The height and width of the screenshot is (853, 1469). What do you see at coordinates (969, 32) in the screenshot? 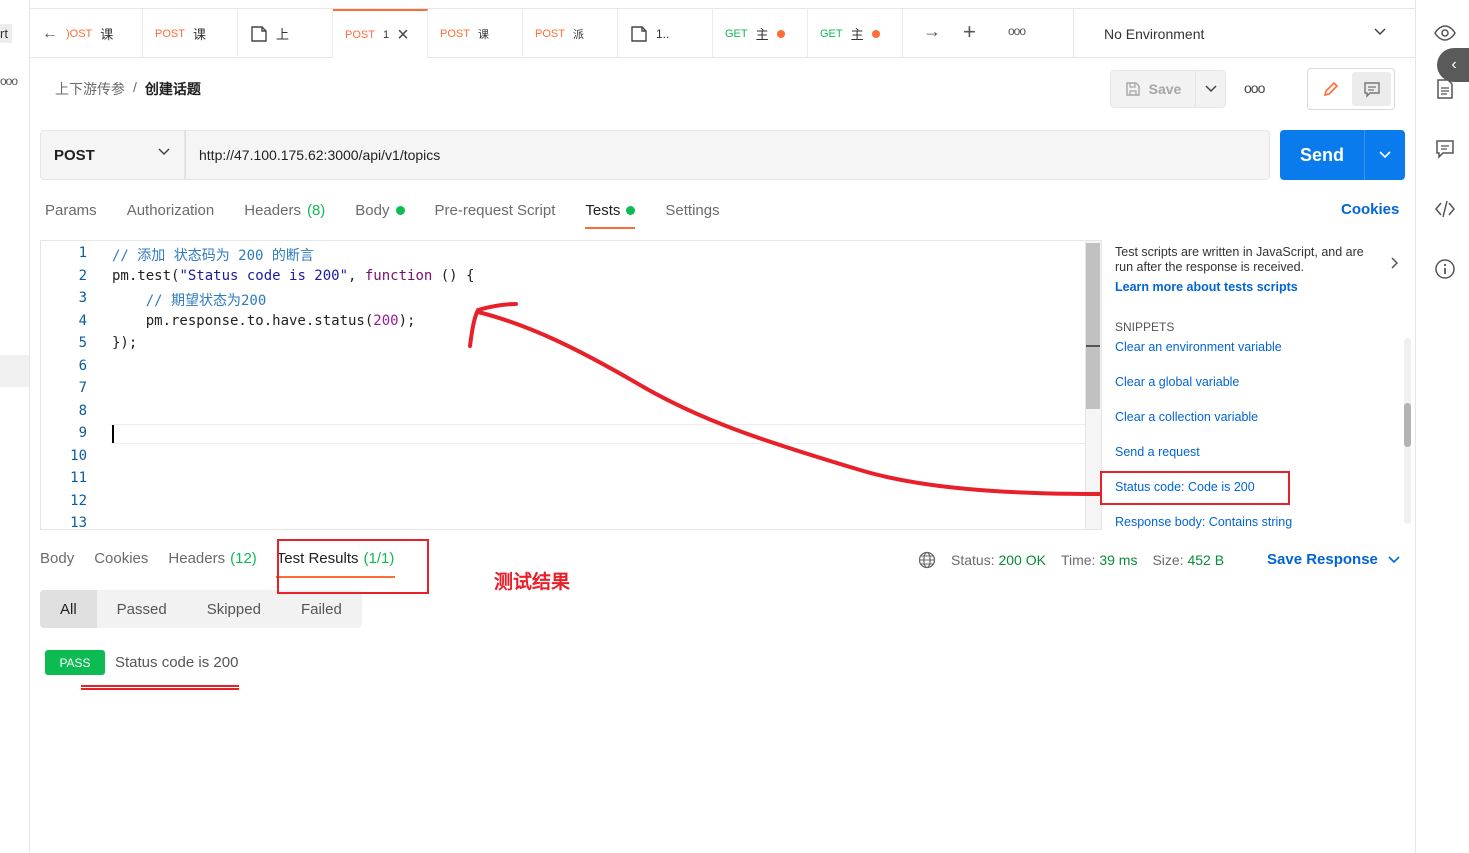
I see `new-tab-plus-icon: +` at bounding box center [969, 32].